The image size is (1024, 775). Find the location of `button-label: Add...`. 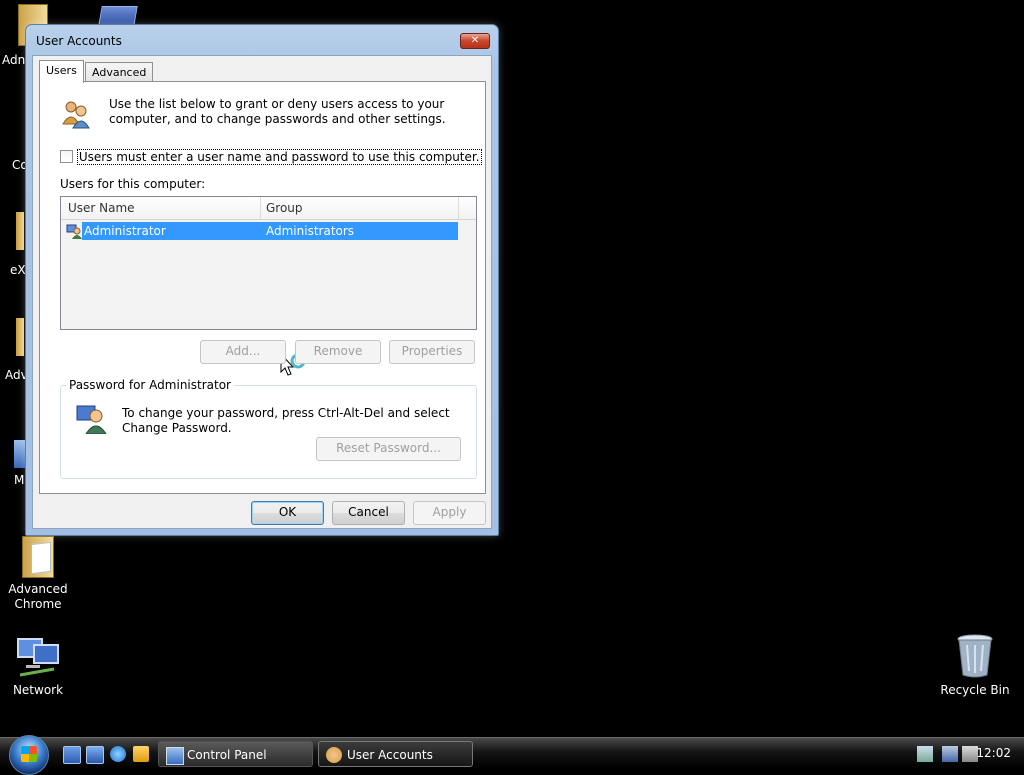

button-label: Add... is located at coordinates (243, 351).